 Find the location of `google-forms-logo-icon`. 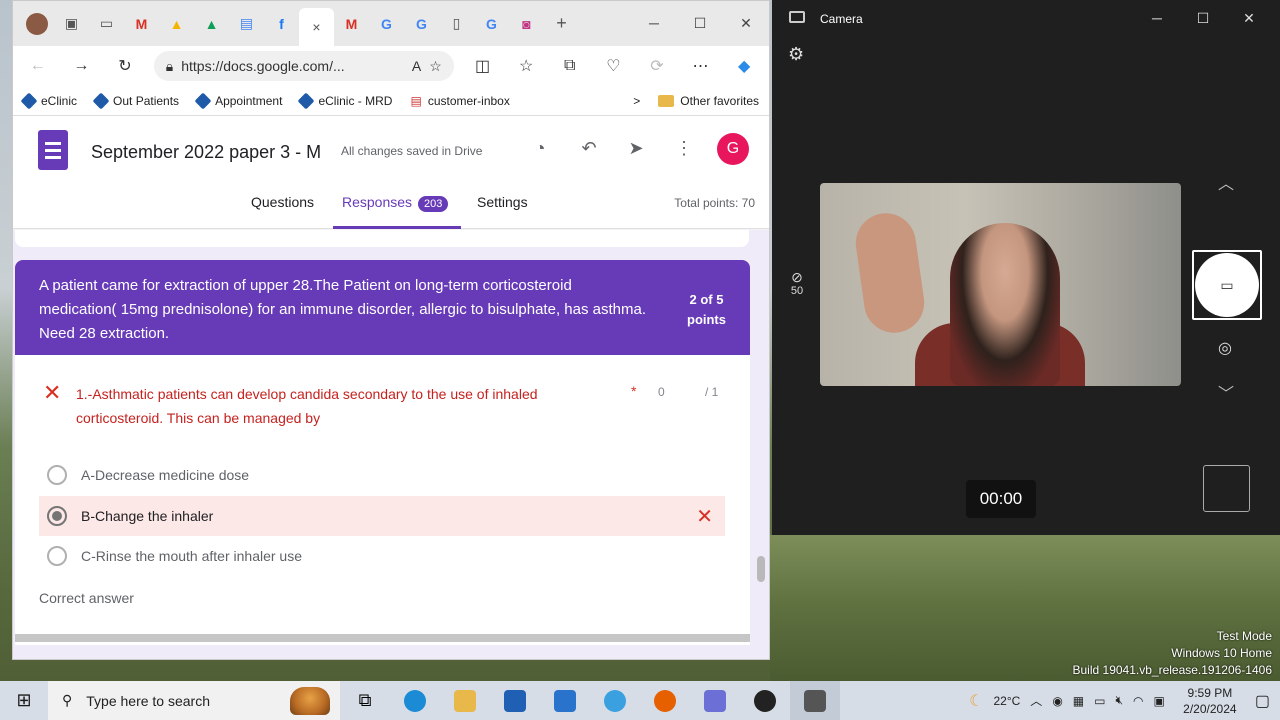

google-forms-logo-icon is located at coordinates (53, 150).